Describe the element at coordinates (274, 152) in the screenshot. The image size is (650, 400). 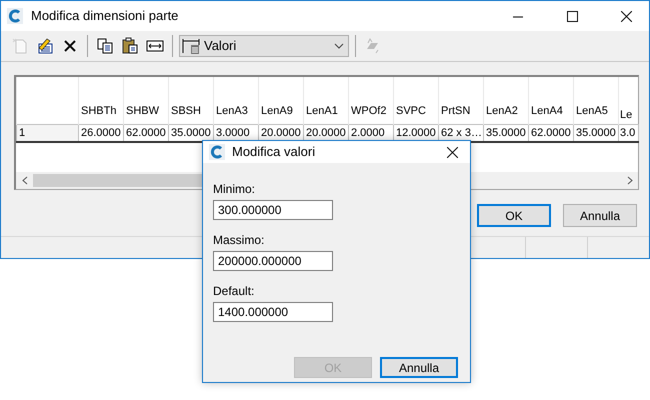
I see `dialog-title: Modifica valori` at that location.